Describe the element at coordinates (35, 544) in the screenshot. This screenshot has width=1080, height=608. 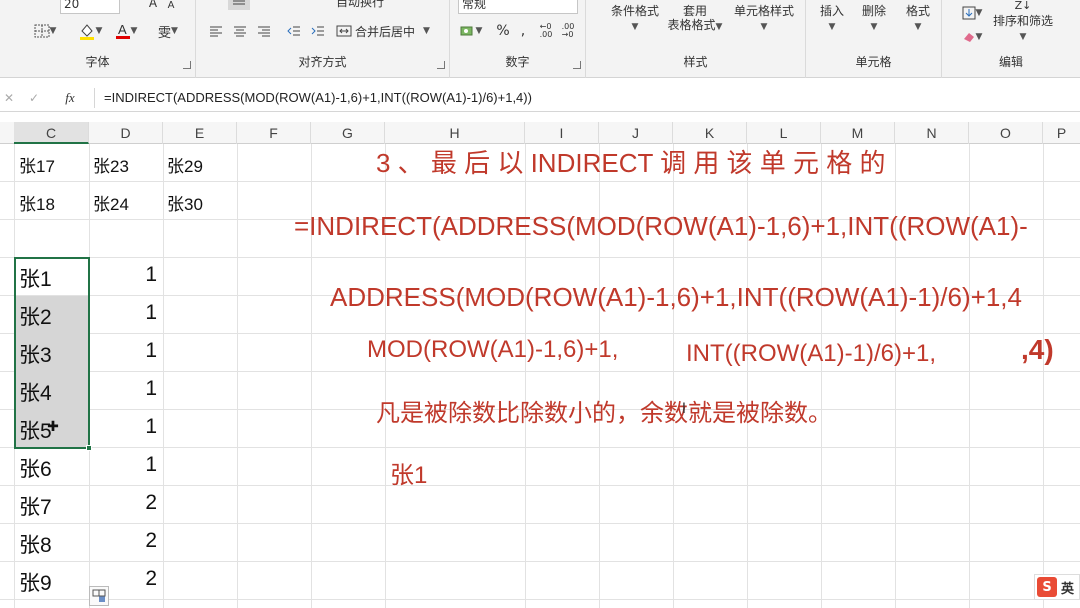
I see `cell-name: 张8` at that location.